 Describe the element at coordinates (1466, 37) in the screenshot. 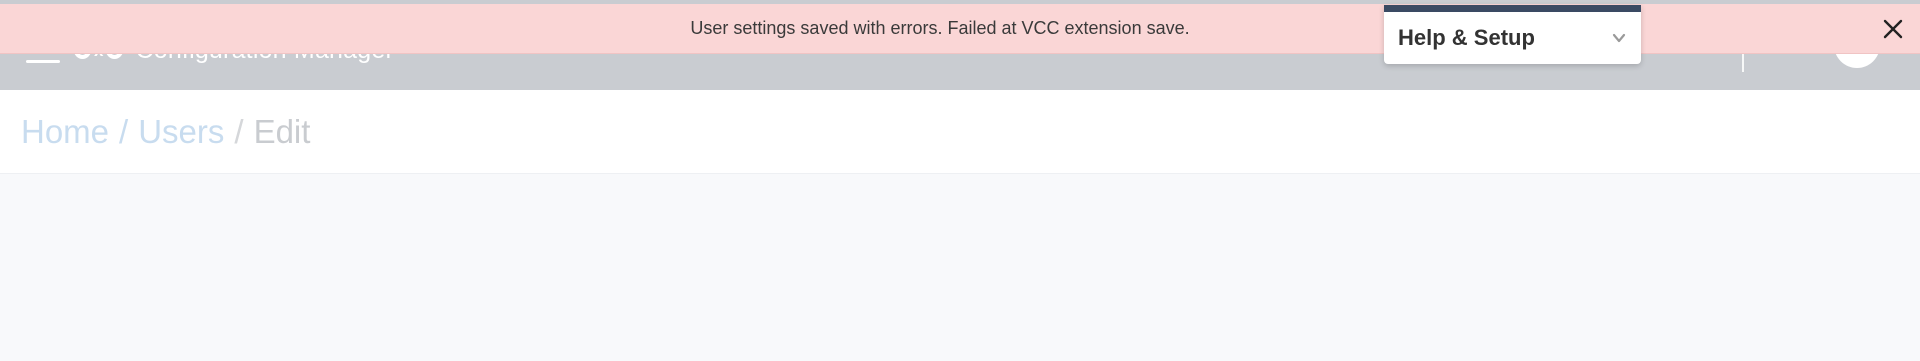

I see `help-setup-label: Help & Setup` at that location.